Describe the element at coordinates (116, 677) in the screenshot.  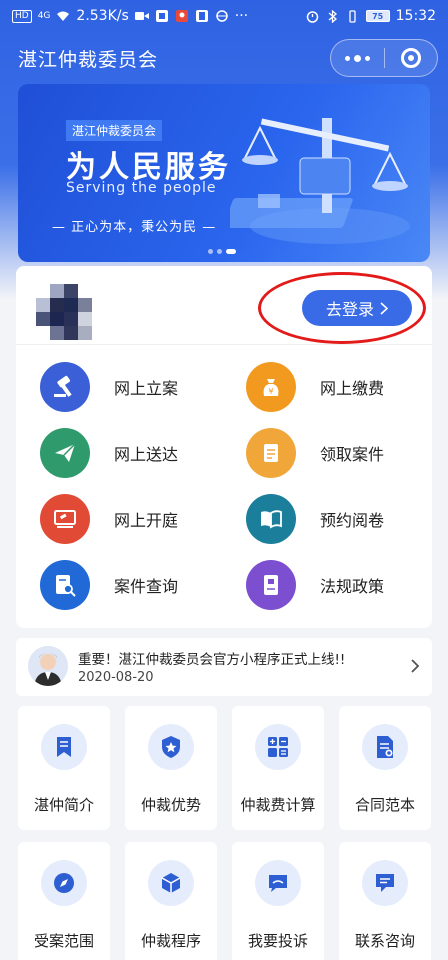
I see `announcement-date: 2020-08-20` at that location.